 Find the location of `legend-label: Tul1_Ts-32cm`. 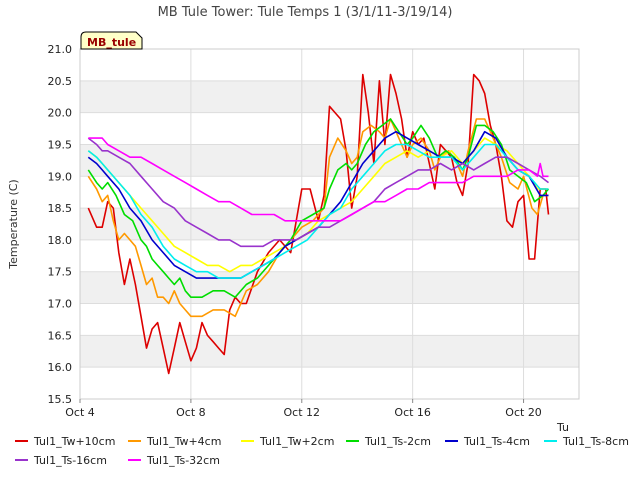

legend-label: Tul1_Ts-32cm is located at coordinates (183, 460).